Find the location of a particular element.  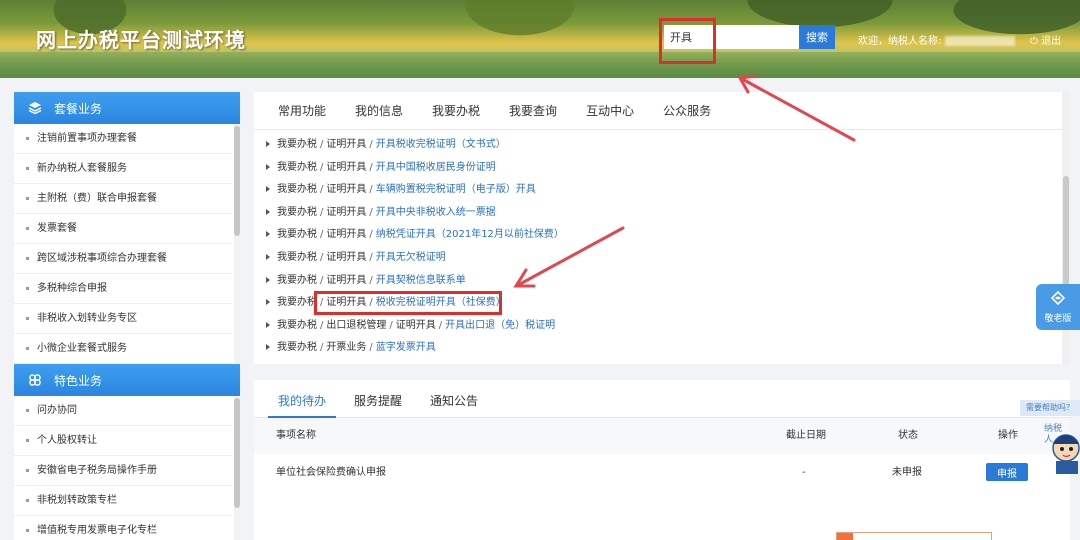

tab-tax-handling: 我要办税 is located at coordinates (456, 110).